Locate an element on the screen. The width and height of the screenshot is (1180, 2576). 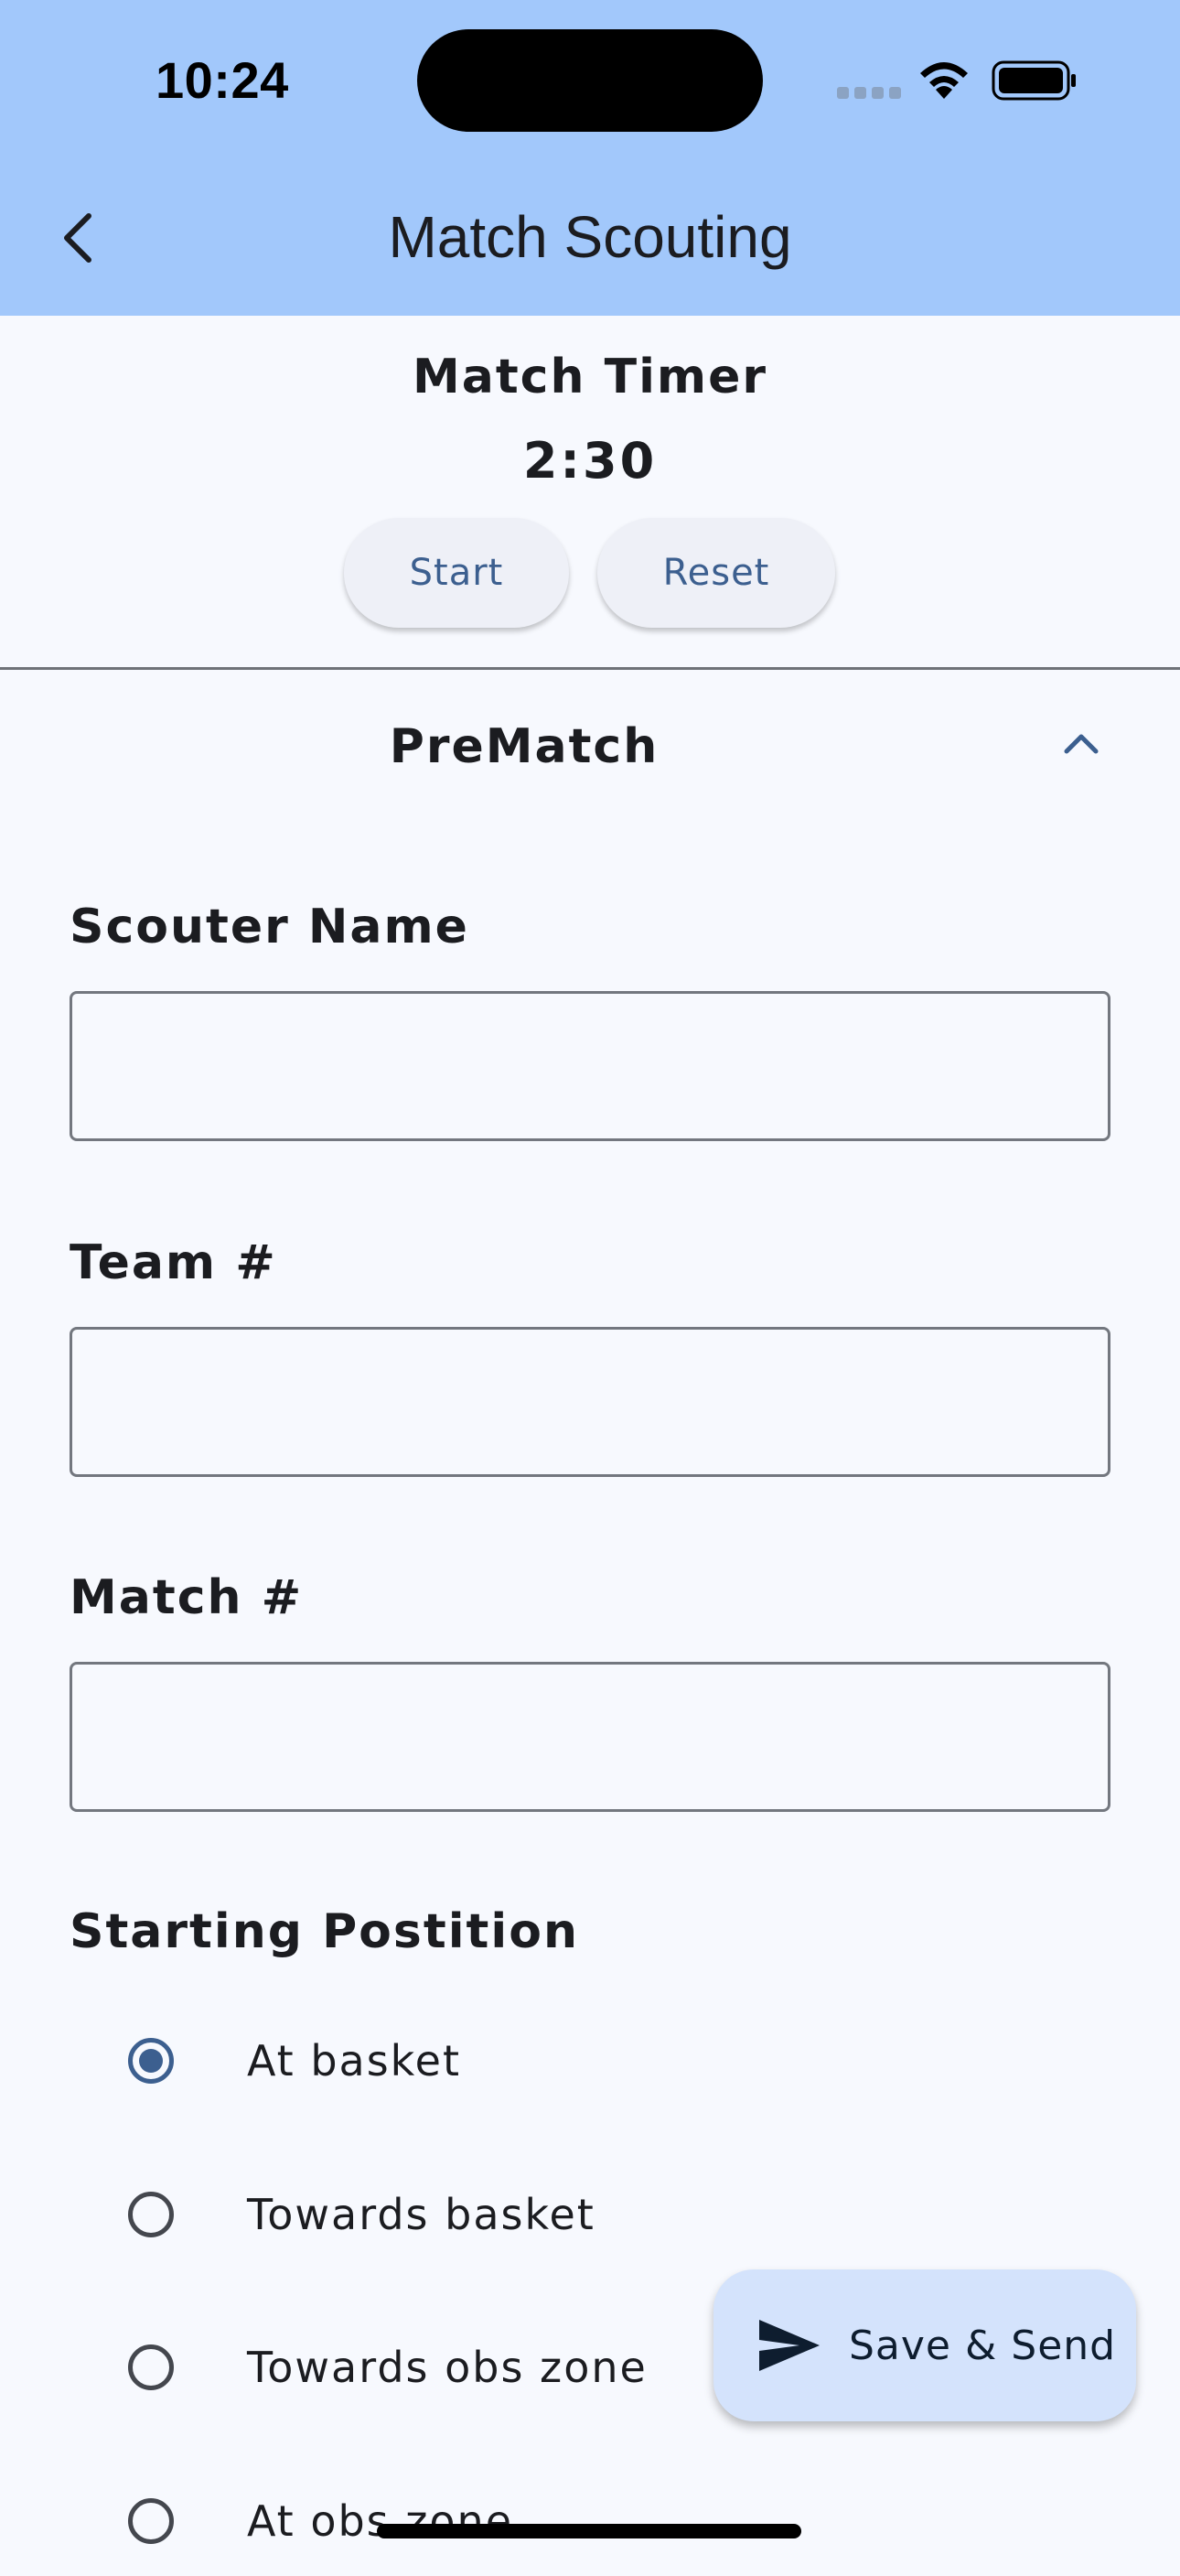
cellular-signal-icon is located at coordinates (869, 93).